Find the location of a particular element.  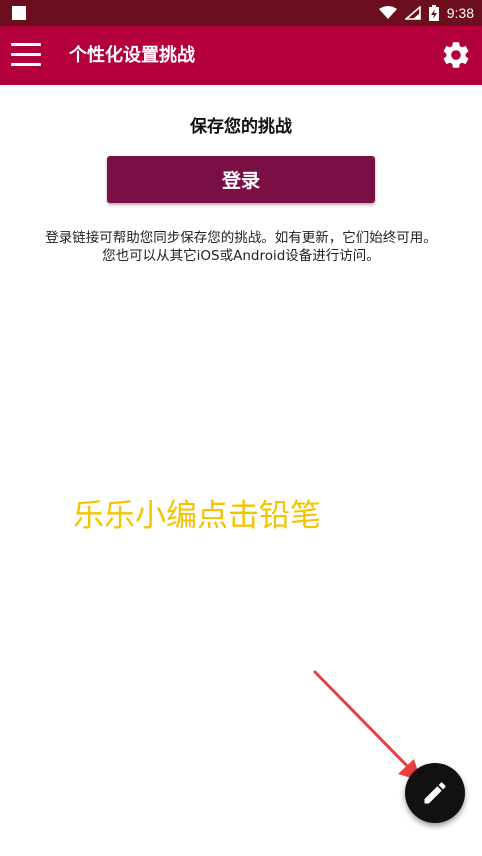

menu-icon is located at coordinates (26, 55).